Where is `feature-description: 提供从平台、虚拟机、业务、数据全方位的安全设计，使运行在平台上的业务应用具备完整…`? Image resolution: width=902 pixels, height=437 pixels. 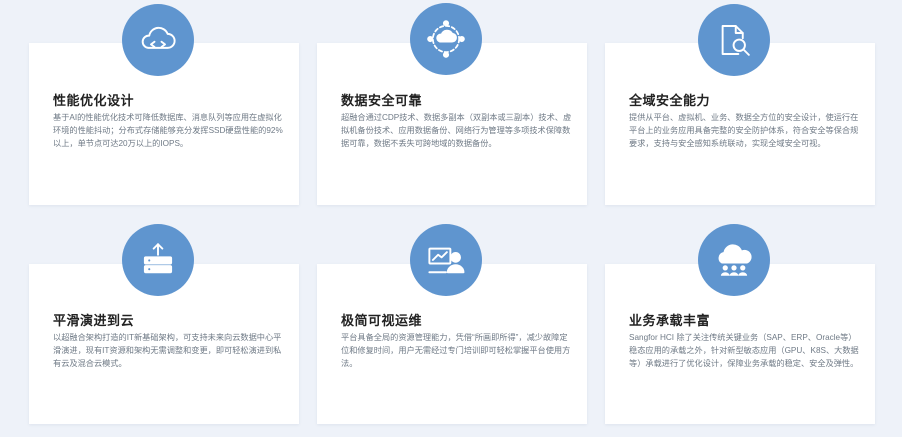 feature-description: 提供从平台、虚拟机、业务、数据全方位的安全设计，使运行在平台上的业务应用具备完整… is located at coordinates (744, 130).